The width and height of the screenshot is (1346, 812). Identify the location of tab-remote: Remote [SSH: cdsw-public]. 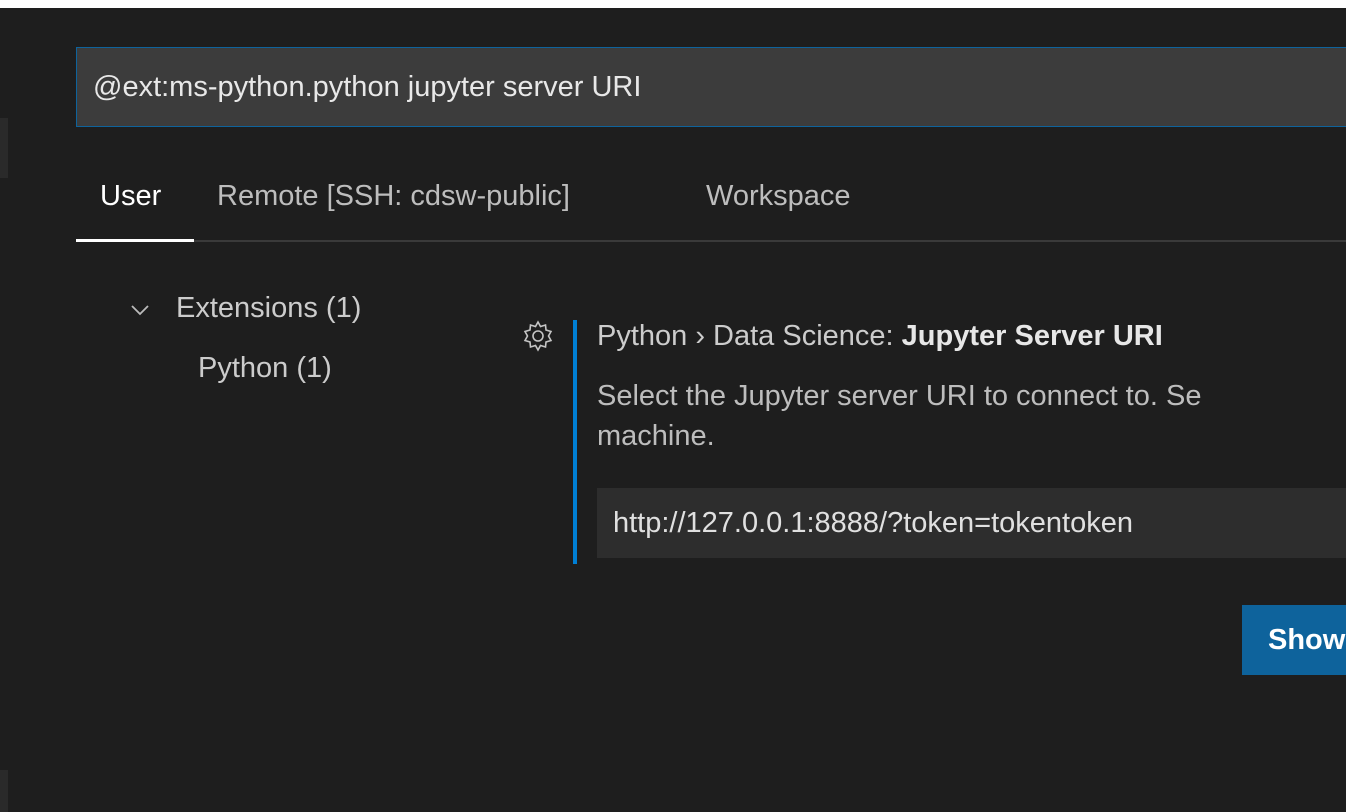
(393, 196).